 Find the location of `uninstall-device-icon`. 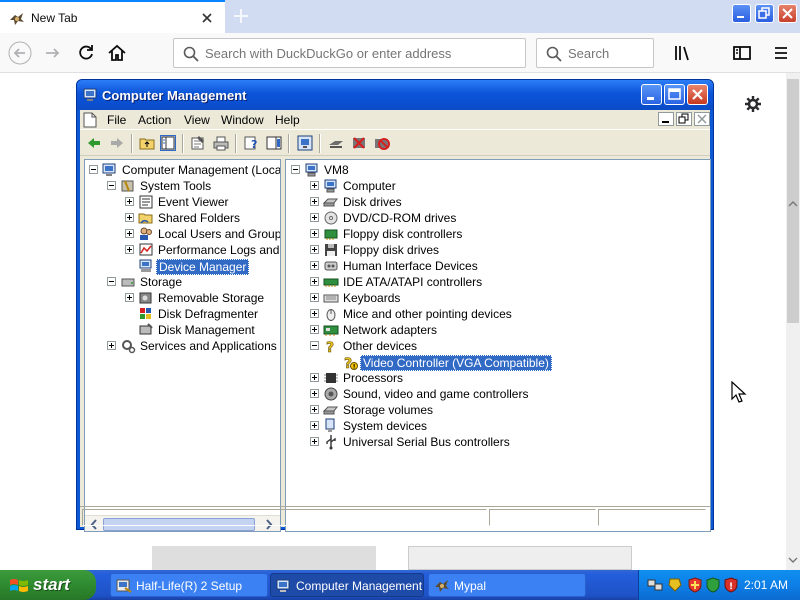

uninstall-device-icon is located at coordinates (359, 143).